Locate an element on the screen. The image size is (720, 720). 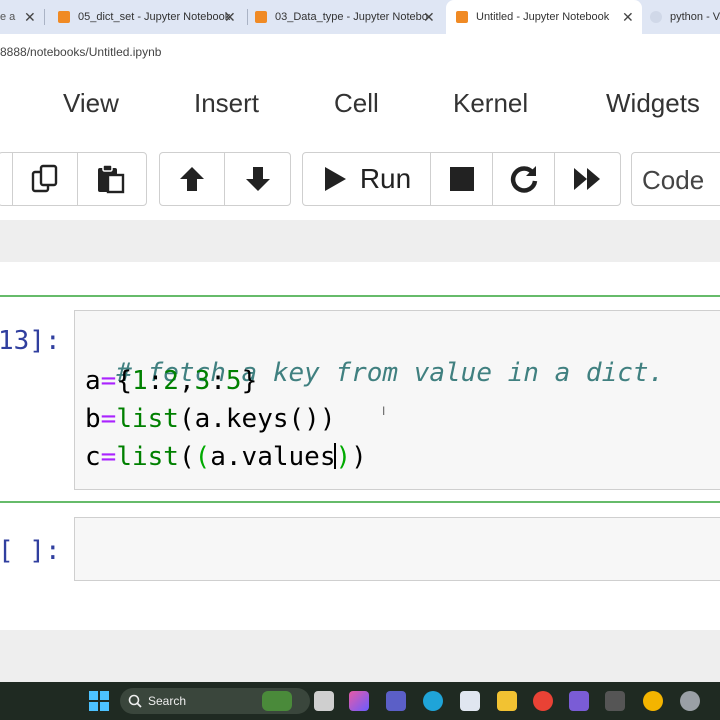
notebook-menu-bar: View Insert Cell Kernel Widgets is located at coordinates (360, 104).